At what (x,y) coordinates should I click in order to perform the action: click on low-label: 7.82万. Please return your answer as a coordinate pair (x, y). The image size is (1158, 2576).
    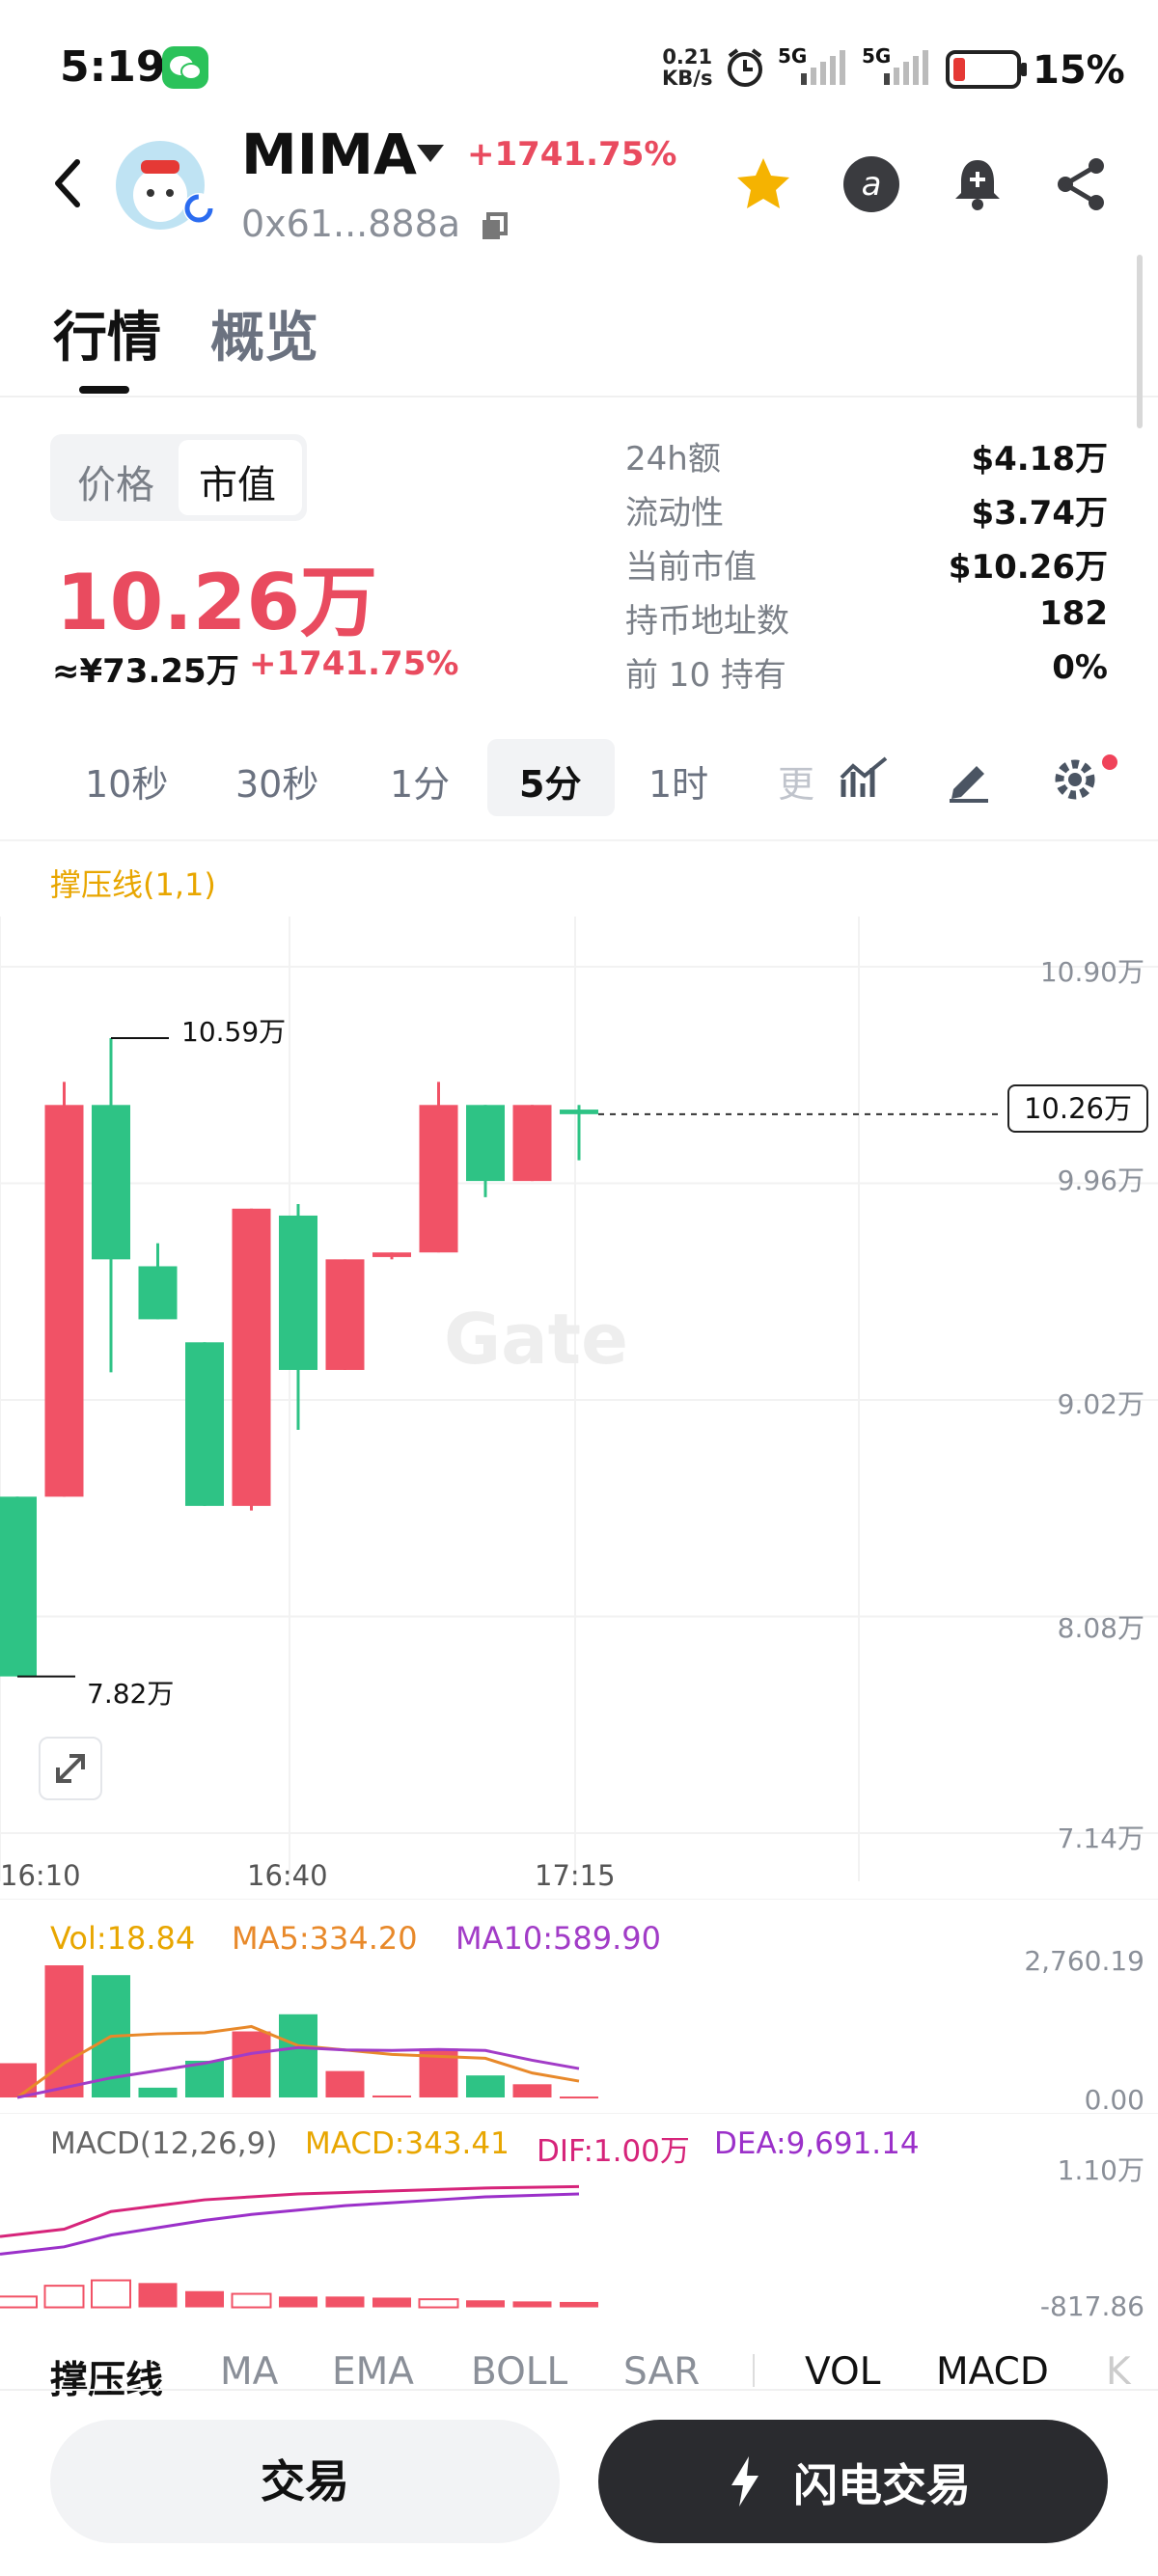
    Looking at the image, I should click on (131, 1694).